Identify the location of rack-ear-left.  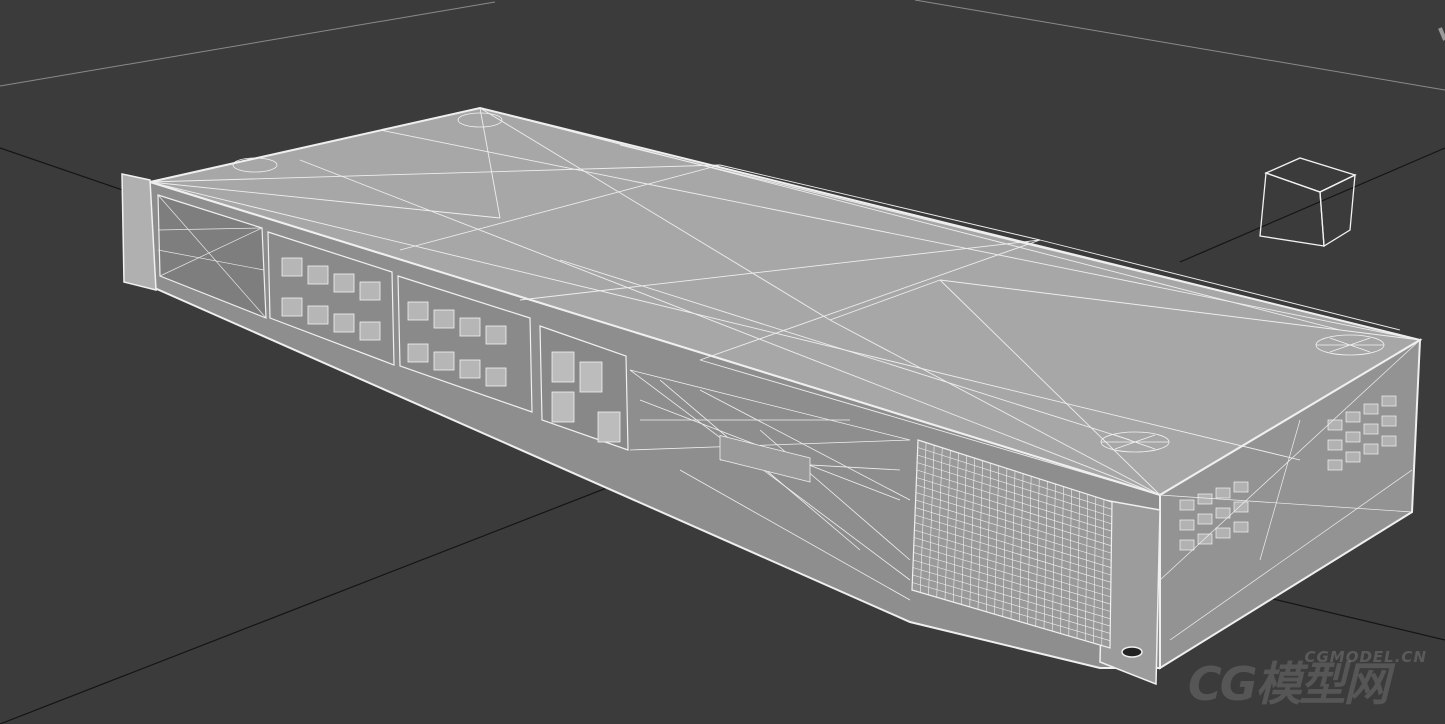
(139, 232).